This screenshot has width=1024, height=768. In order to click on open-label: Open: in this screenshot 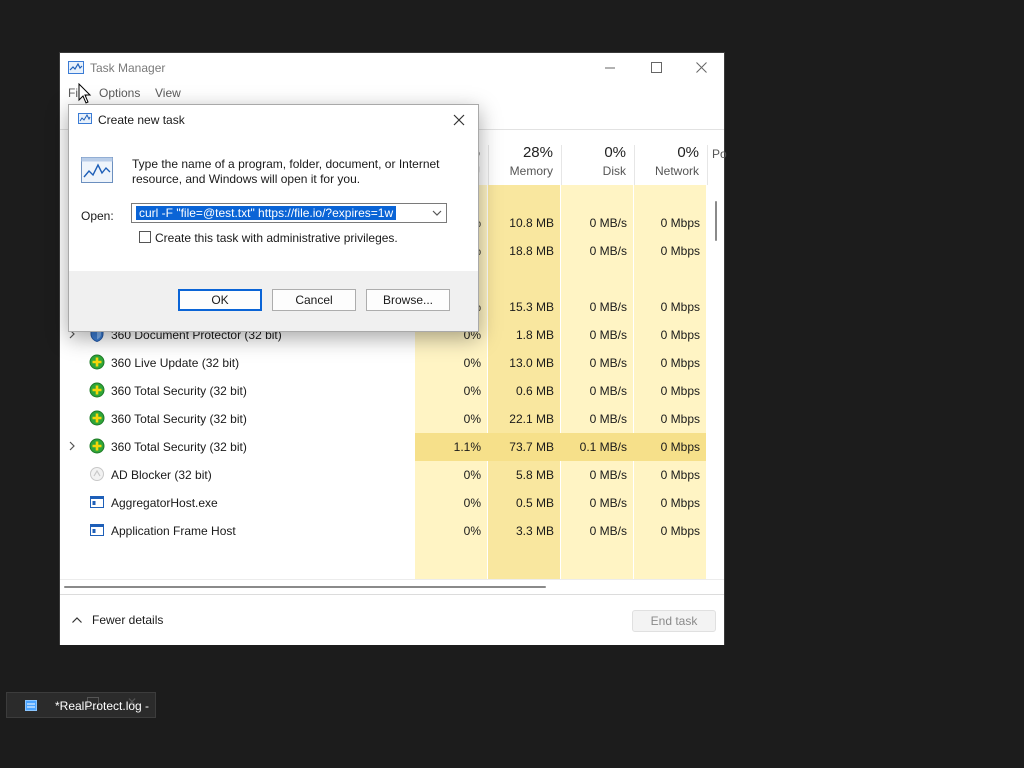, I will do `click(97, 216)`.